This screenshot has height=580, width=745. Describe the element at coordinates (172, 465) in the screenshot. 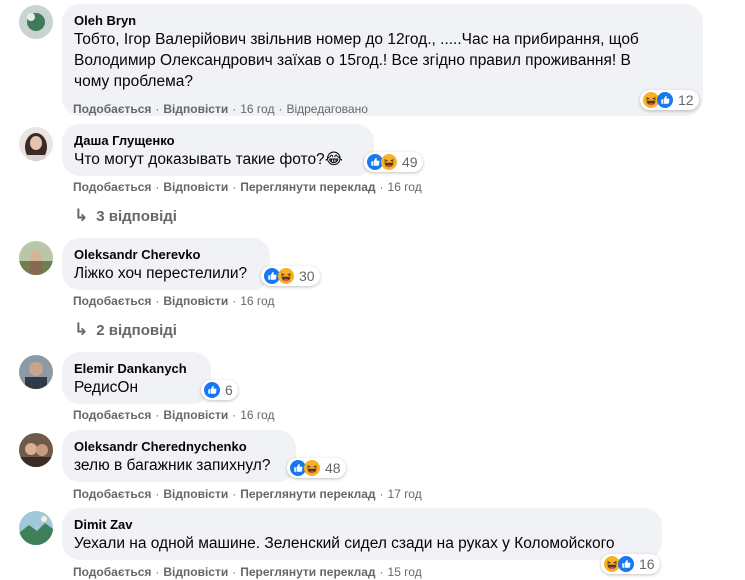

I see `comment-text: зелю в багажник запихнул?` at that location.